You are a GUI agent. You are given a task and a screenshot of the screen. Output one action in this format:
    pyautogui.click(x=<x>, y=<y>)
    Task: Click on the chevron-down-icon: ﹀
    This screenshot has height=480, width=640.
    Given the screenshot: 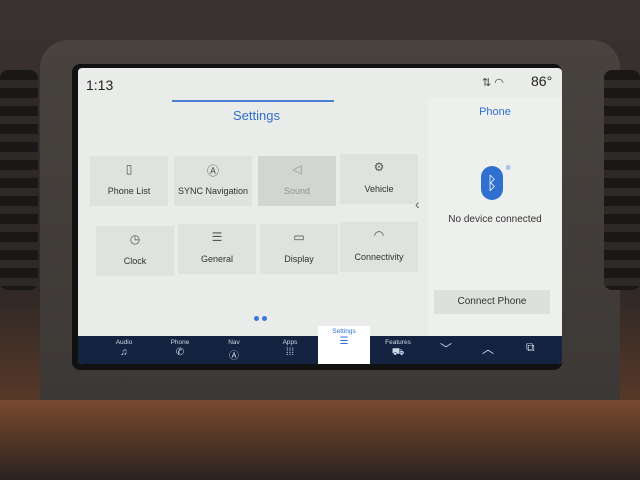 What is the action you would take?
    pyautogui.click(x=446, y=348)
    